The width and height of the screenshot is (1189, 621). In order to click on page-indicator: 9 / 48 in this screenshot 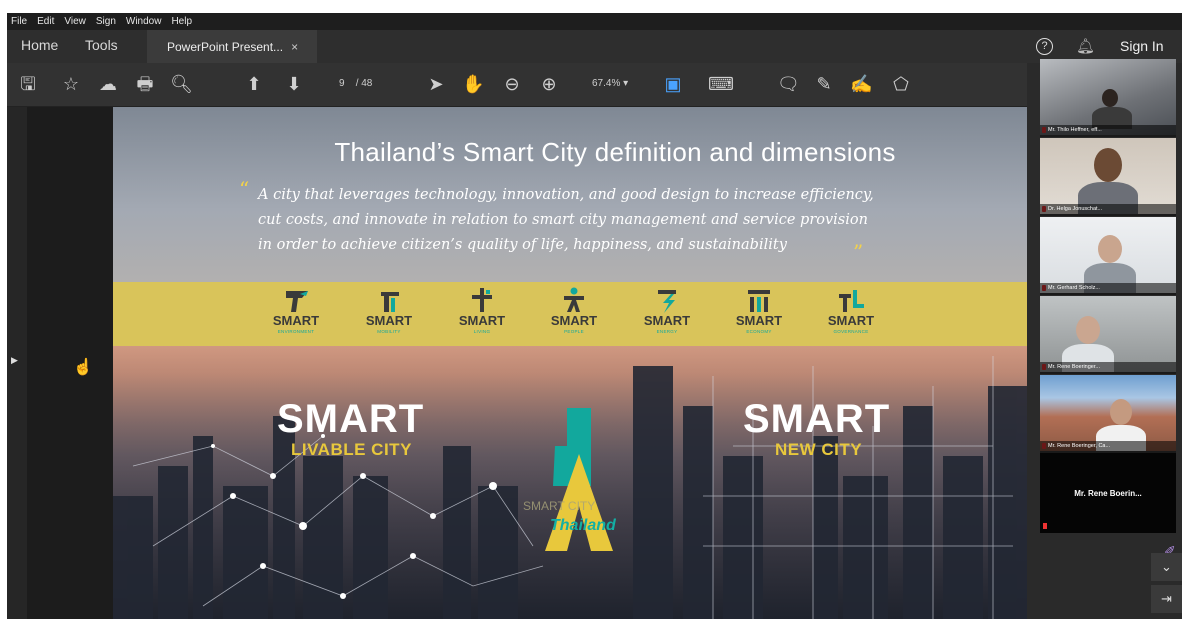, I will do `click(355, 83)`.